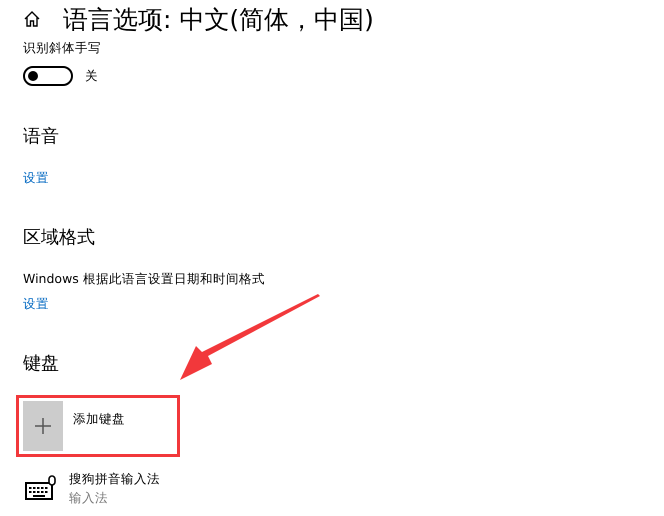 Image resolution: width=664 pixels, height=516 pixels. I want to click on keyboard-name: 搜狗拼音输入法, so click(114, 479).